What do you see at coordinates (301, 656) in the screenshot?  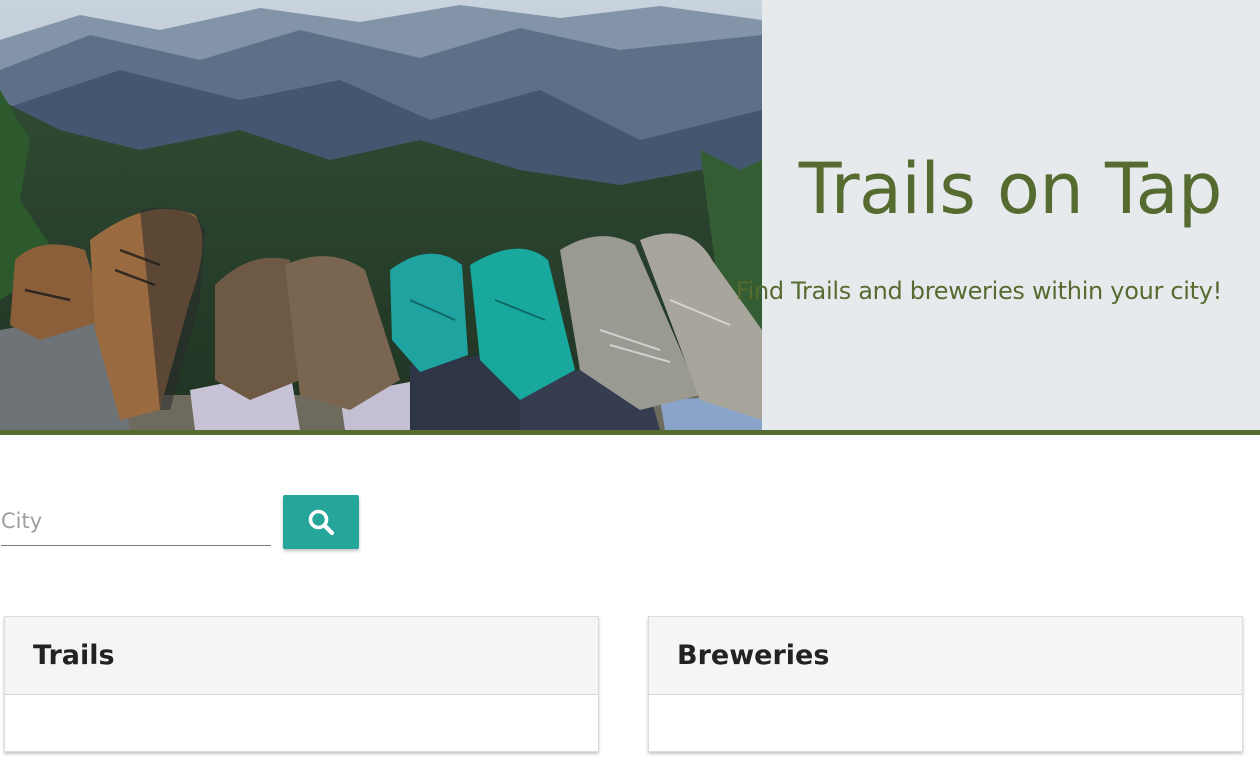 I see `trails-card-header: Trails` at bounding box center [301, 656].